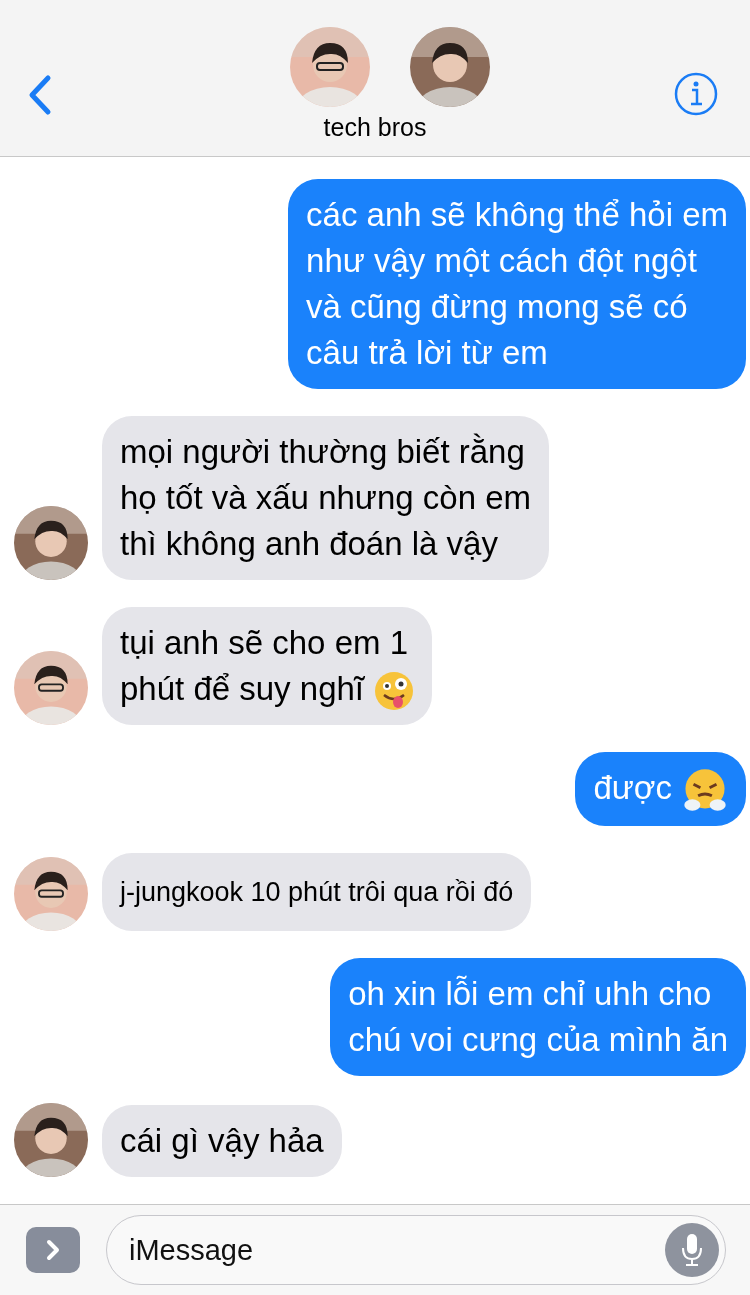 Image resolution: width=750 pixels, height=1295 pixels. Describe the element at coordinates (660, 789) in the screenshot. I see `message-bubble: được` at that location.